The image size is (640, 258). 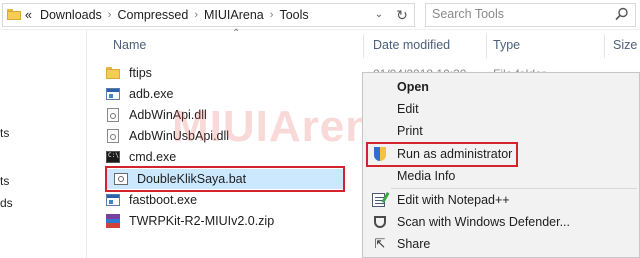 I want to click on search-icon, so click(x=622, y=14).